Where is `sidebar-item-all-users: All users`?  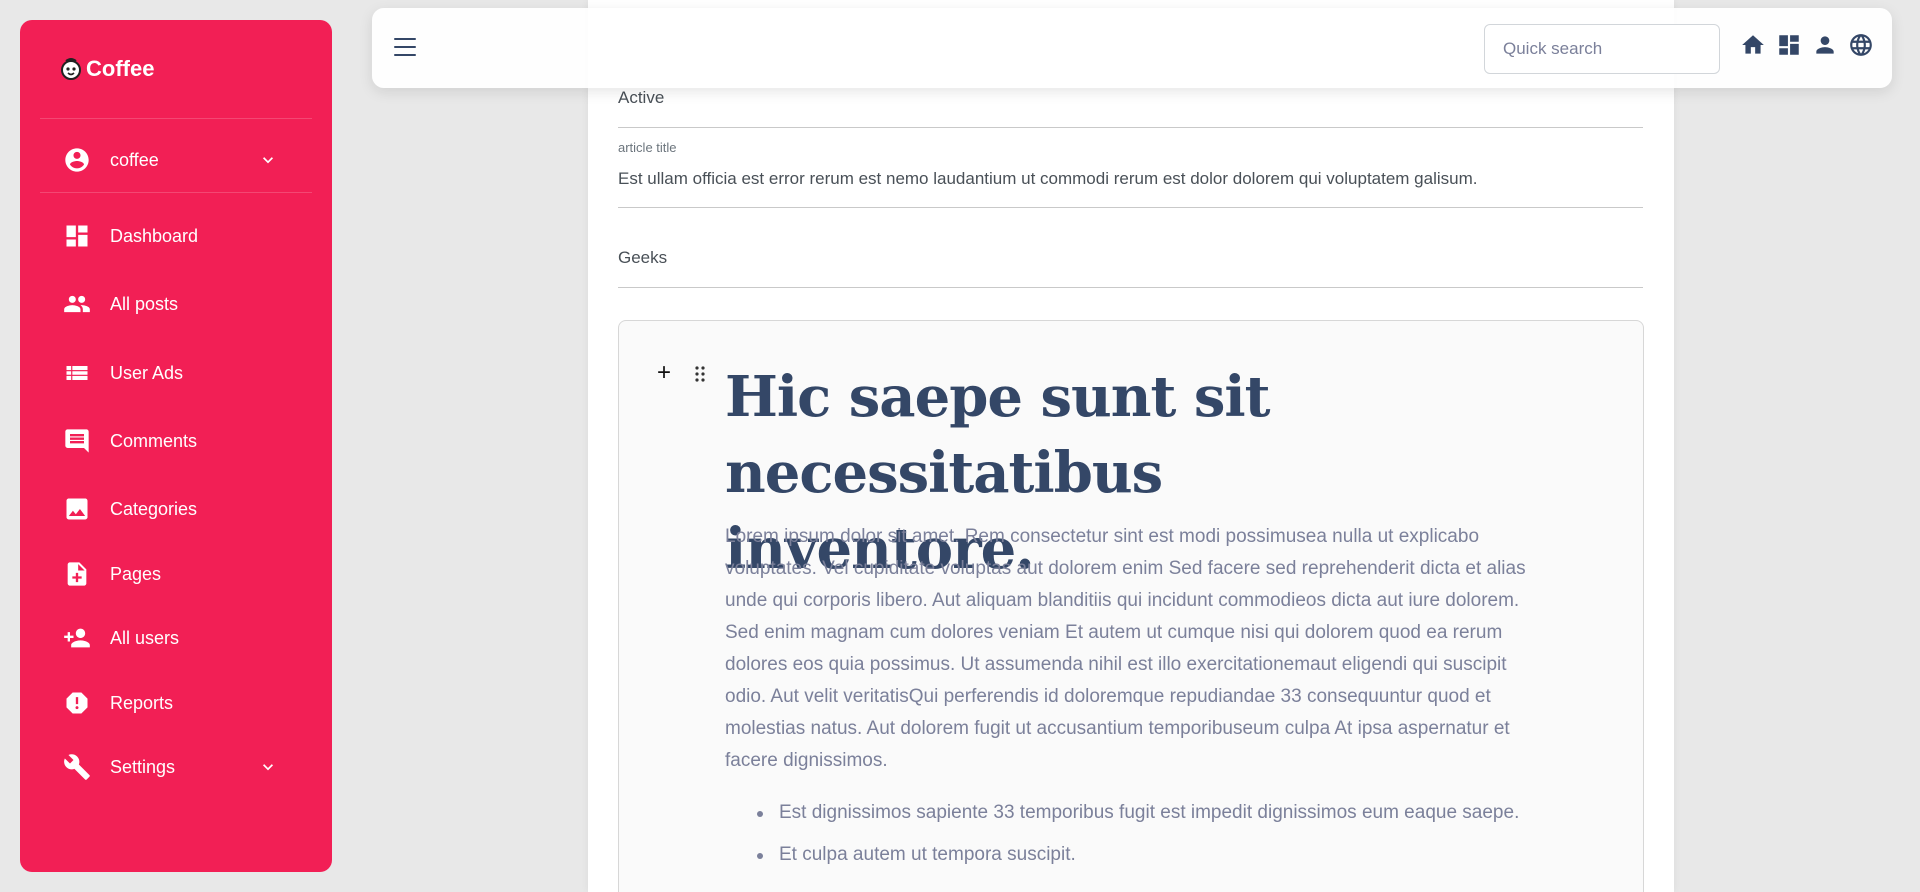
sidebar-item-all-users: All users is located at coordinates (186, 638).